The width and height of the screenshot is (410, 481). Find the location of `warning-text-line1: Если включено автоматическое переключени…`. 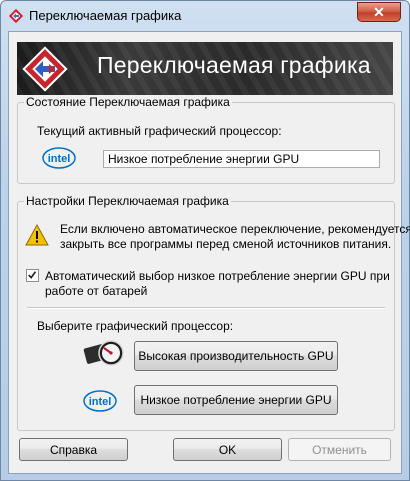

warning-text-line1: Если включено автоматическое переключени… is located at coordinates (235, 229).